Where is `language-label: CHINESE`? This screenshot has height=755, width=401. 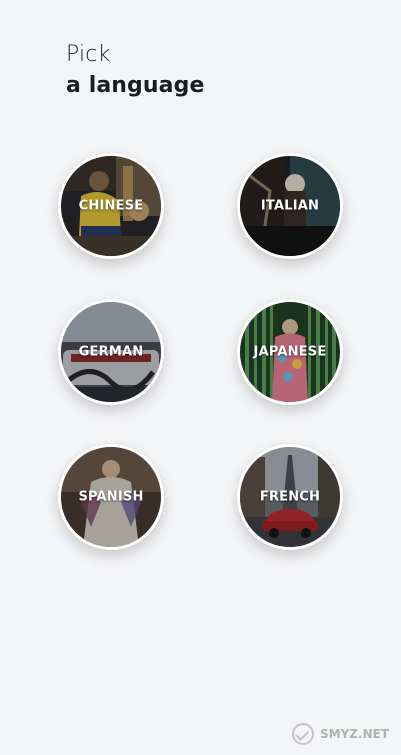
language-label: CHINESE is located at coordinates (111, 206).